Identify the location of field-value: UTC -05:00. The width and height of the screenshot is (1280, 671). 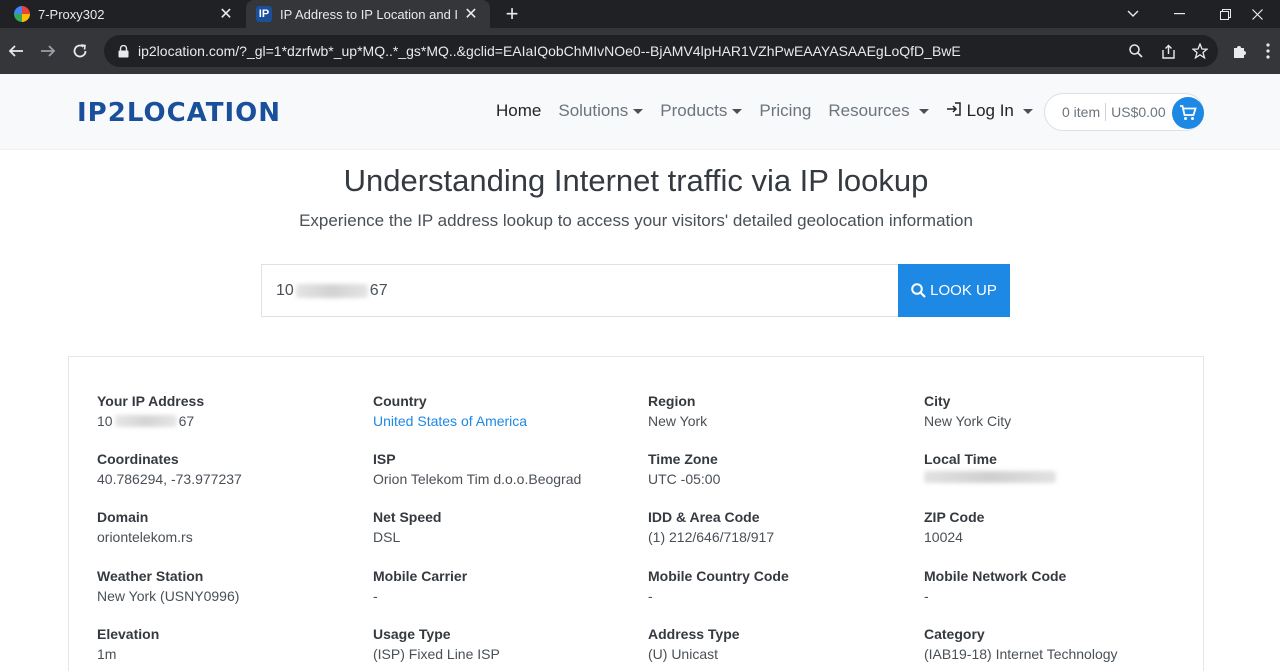
(684, 479).